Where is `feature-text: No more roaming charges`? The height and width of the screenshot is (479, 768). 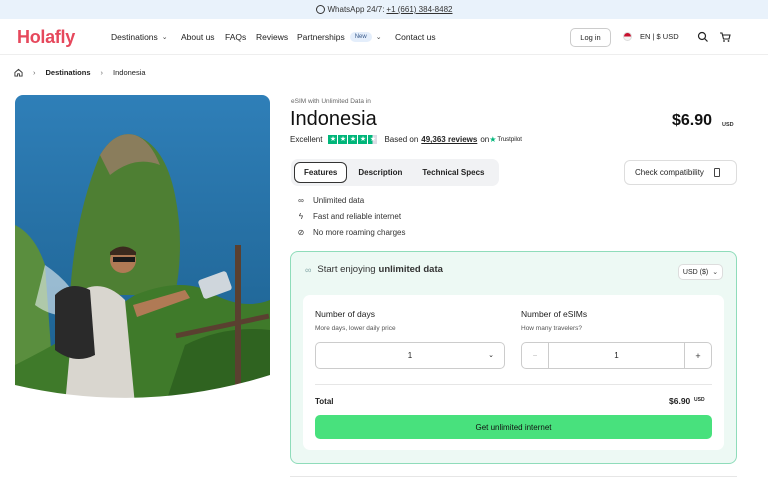 feature-text: No more roaming charges is located at coordinates (359, 232).